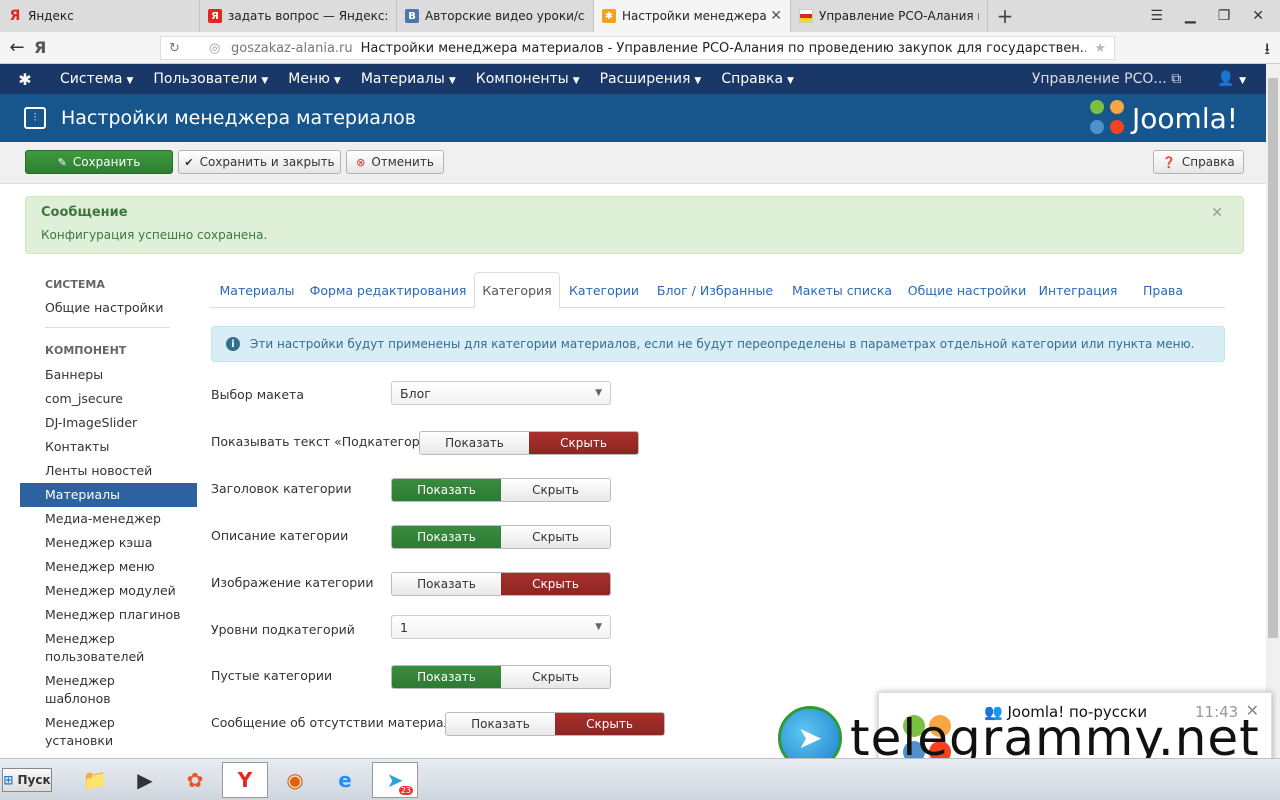  Describe the element at coordinates (96, 79) in the screenshot. I see `menu-system: Система ▼` at that location.